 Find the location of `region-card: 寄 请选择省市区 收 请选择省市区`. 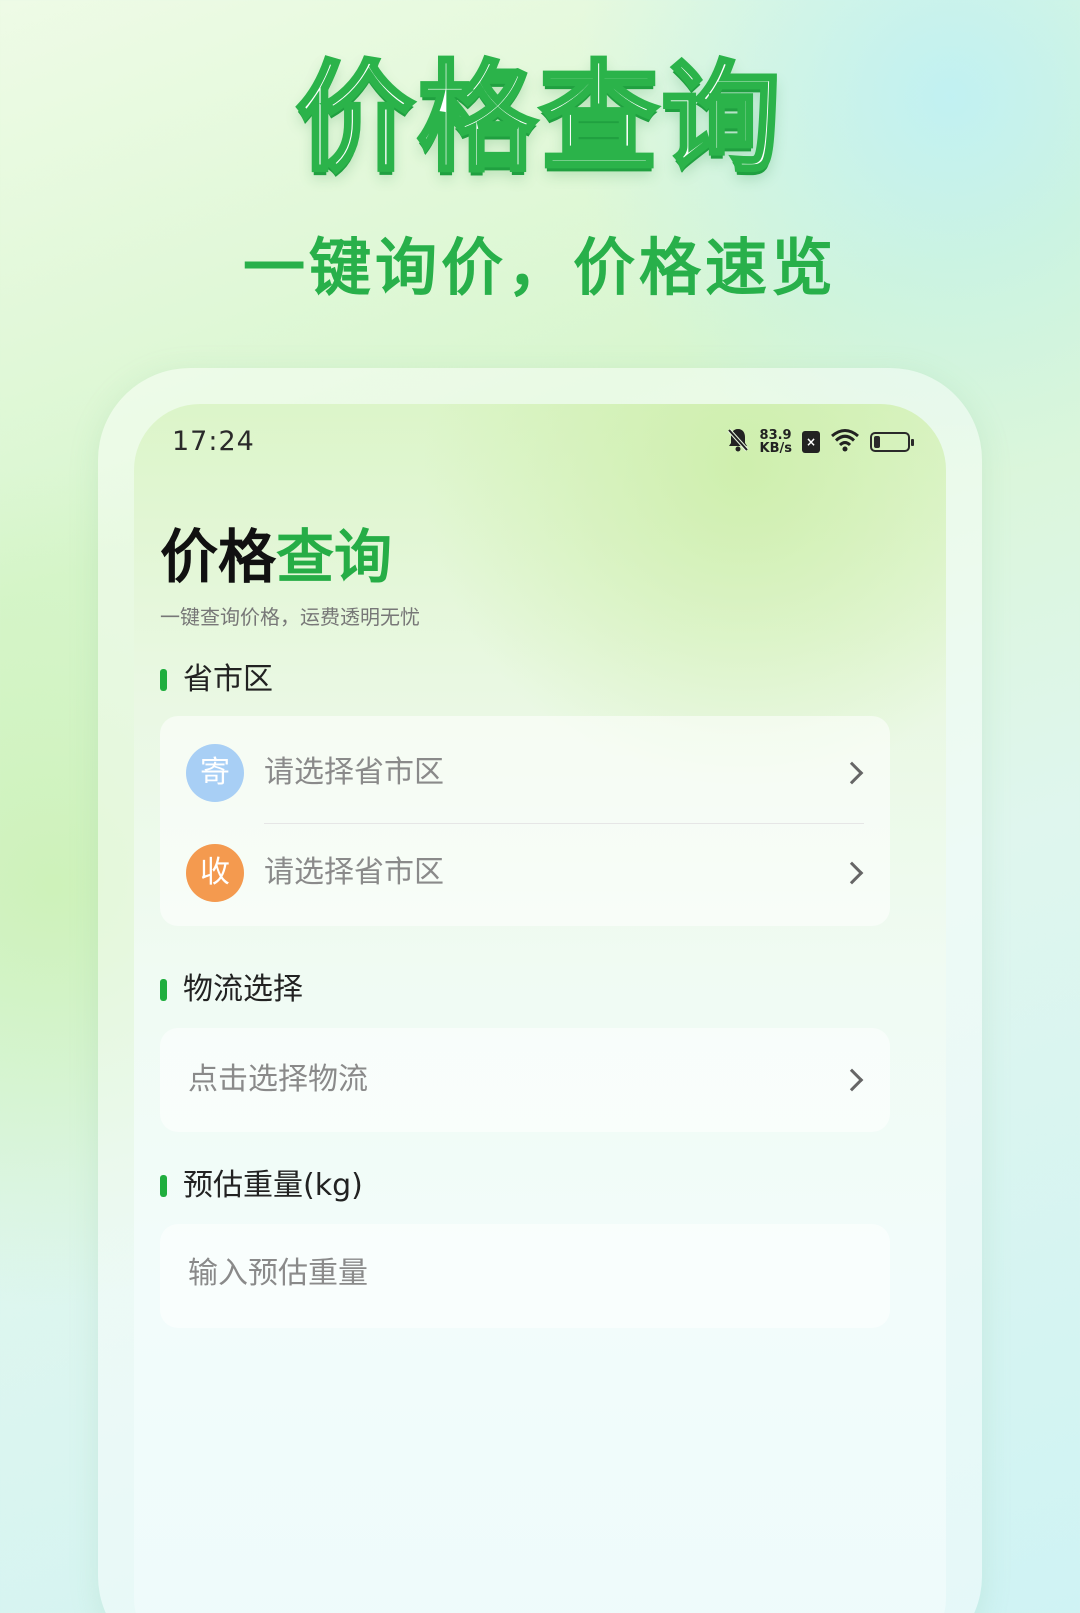

region-card: 寄 请选择省市区 收 请选择省市区 is located at coordinates (525, 821).